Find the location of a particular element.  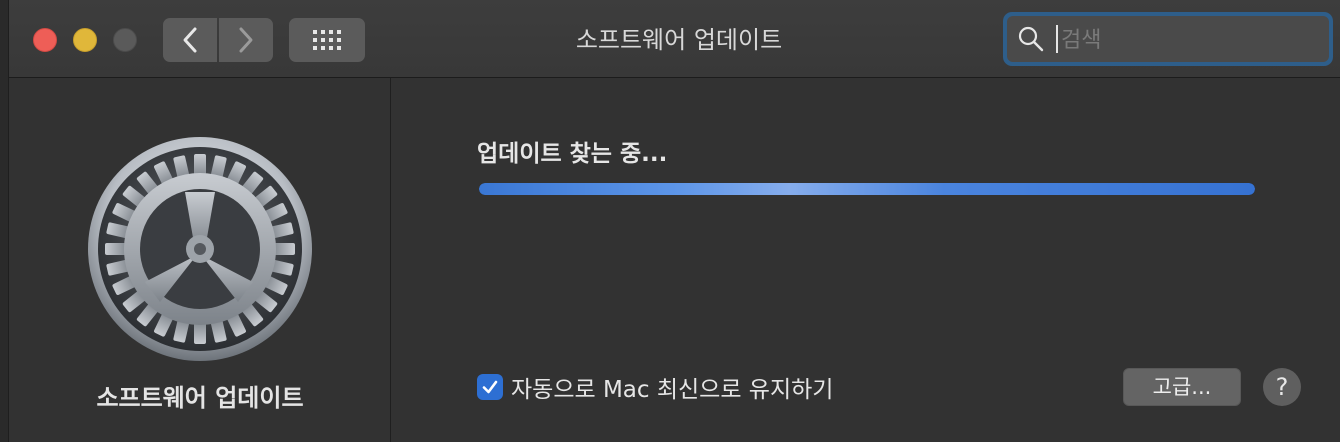

minimize-button is located at coordinates (85, 40).